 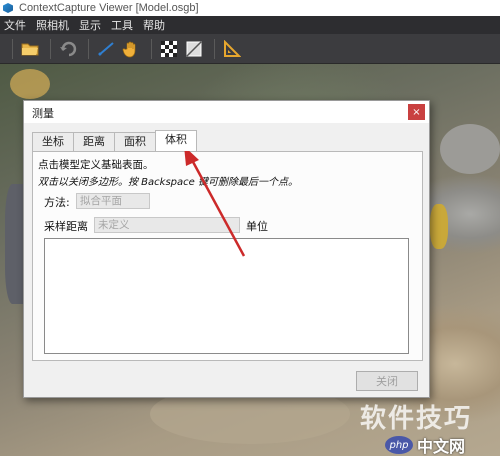 What do you see at coordinates (154, 25) in the screenshot?
I see `menu-help: 帮助` at bounding box center [154, 25].